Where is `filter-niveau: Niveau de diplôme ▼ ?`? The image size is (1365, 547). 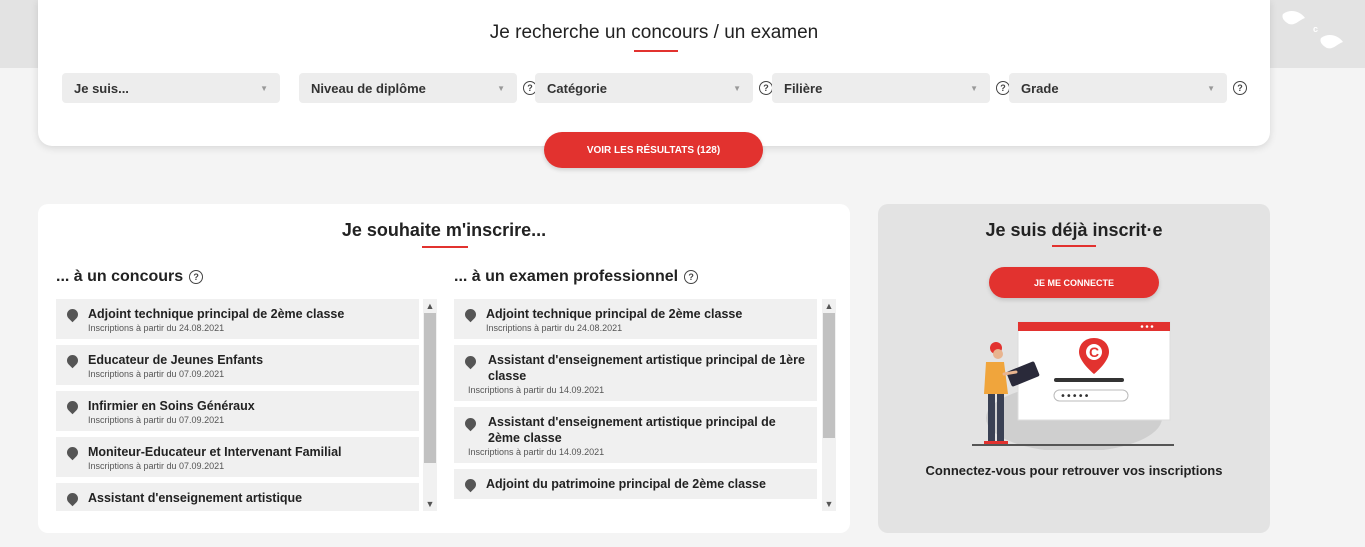
filter-niveau: Niveau de diplôme ▼ ? is located at coordinates (418, 88).